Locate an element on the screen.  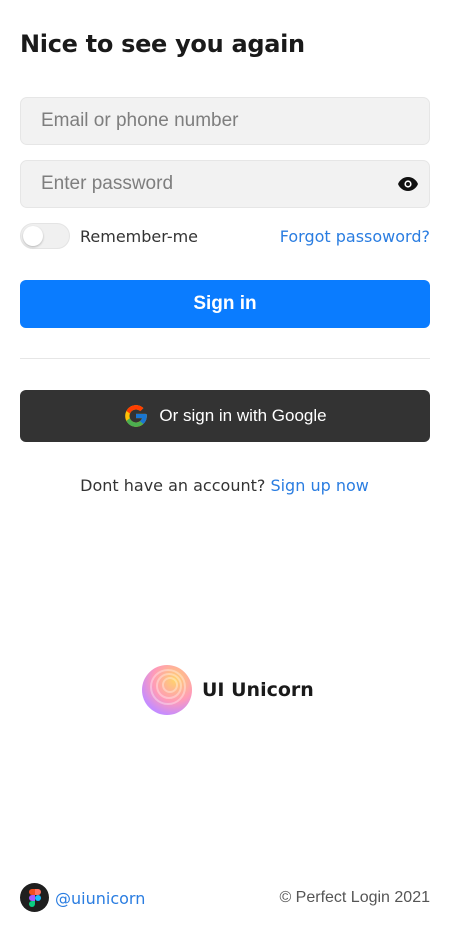
google-button-label: Or sign in with Google is located at coordinates (243, 415).